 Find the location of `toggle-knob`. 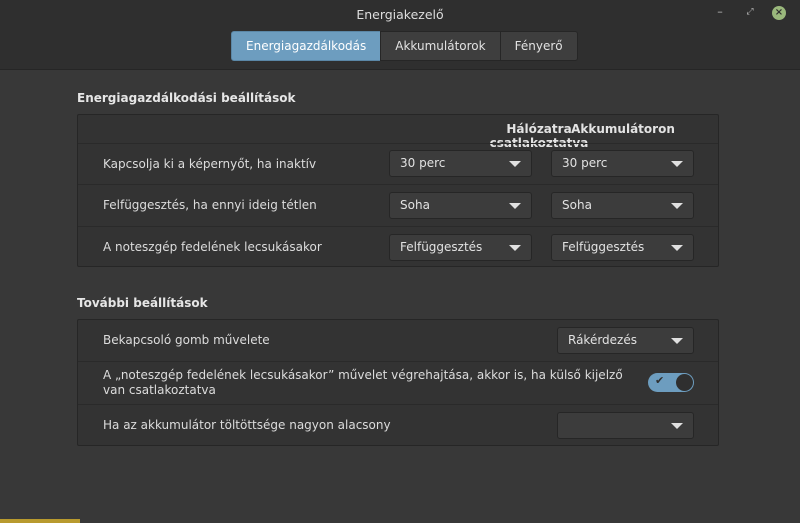

toggle-knob is located at coordinates (684, 382).